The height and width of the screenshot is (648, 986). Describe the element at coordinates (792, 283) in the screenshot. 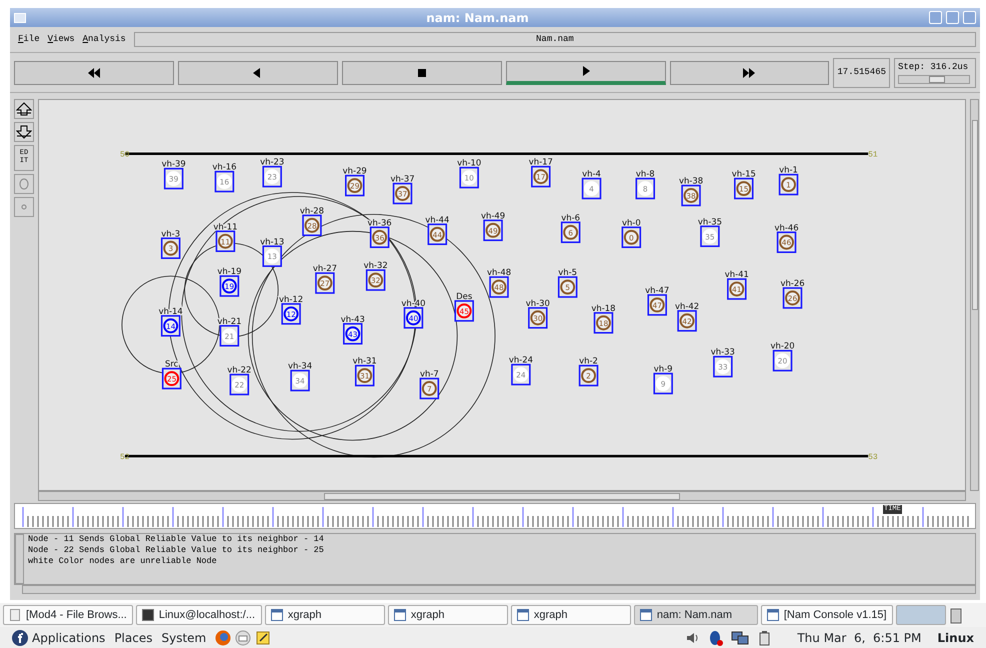

I see `node-label: vh-26` at that location.